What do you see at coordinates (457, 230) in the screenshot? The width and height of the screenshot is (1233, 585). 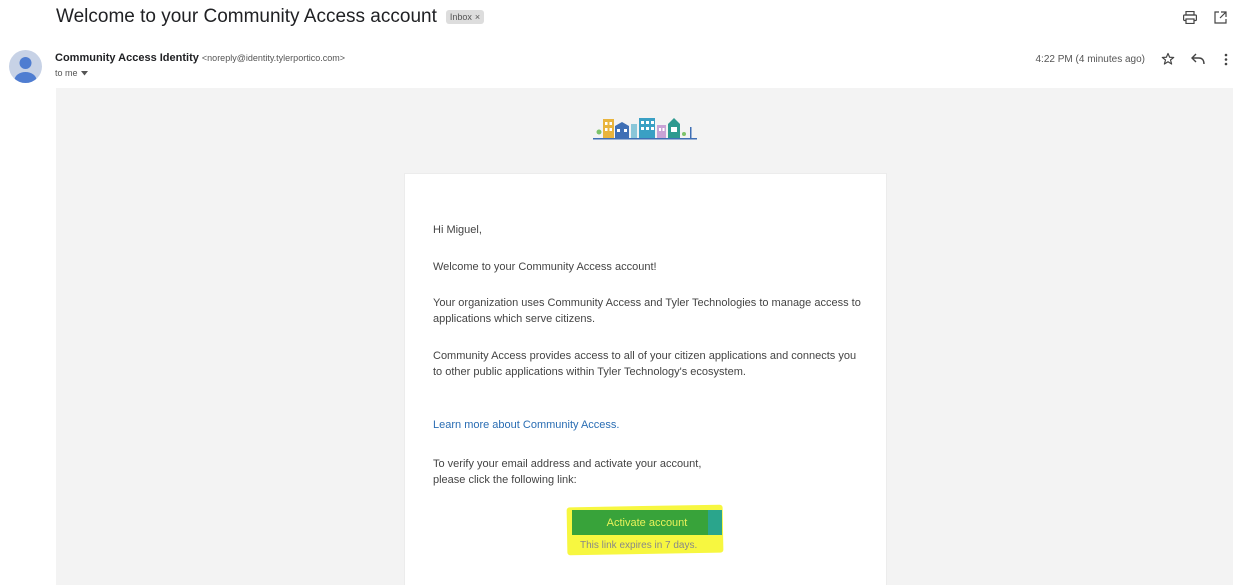 I see `greeting-text: Hi Miguel,` at bounding box center [457, 230].